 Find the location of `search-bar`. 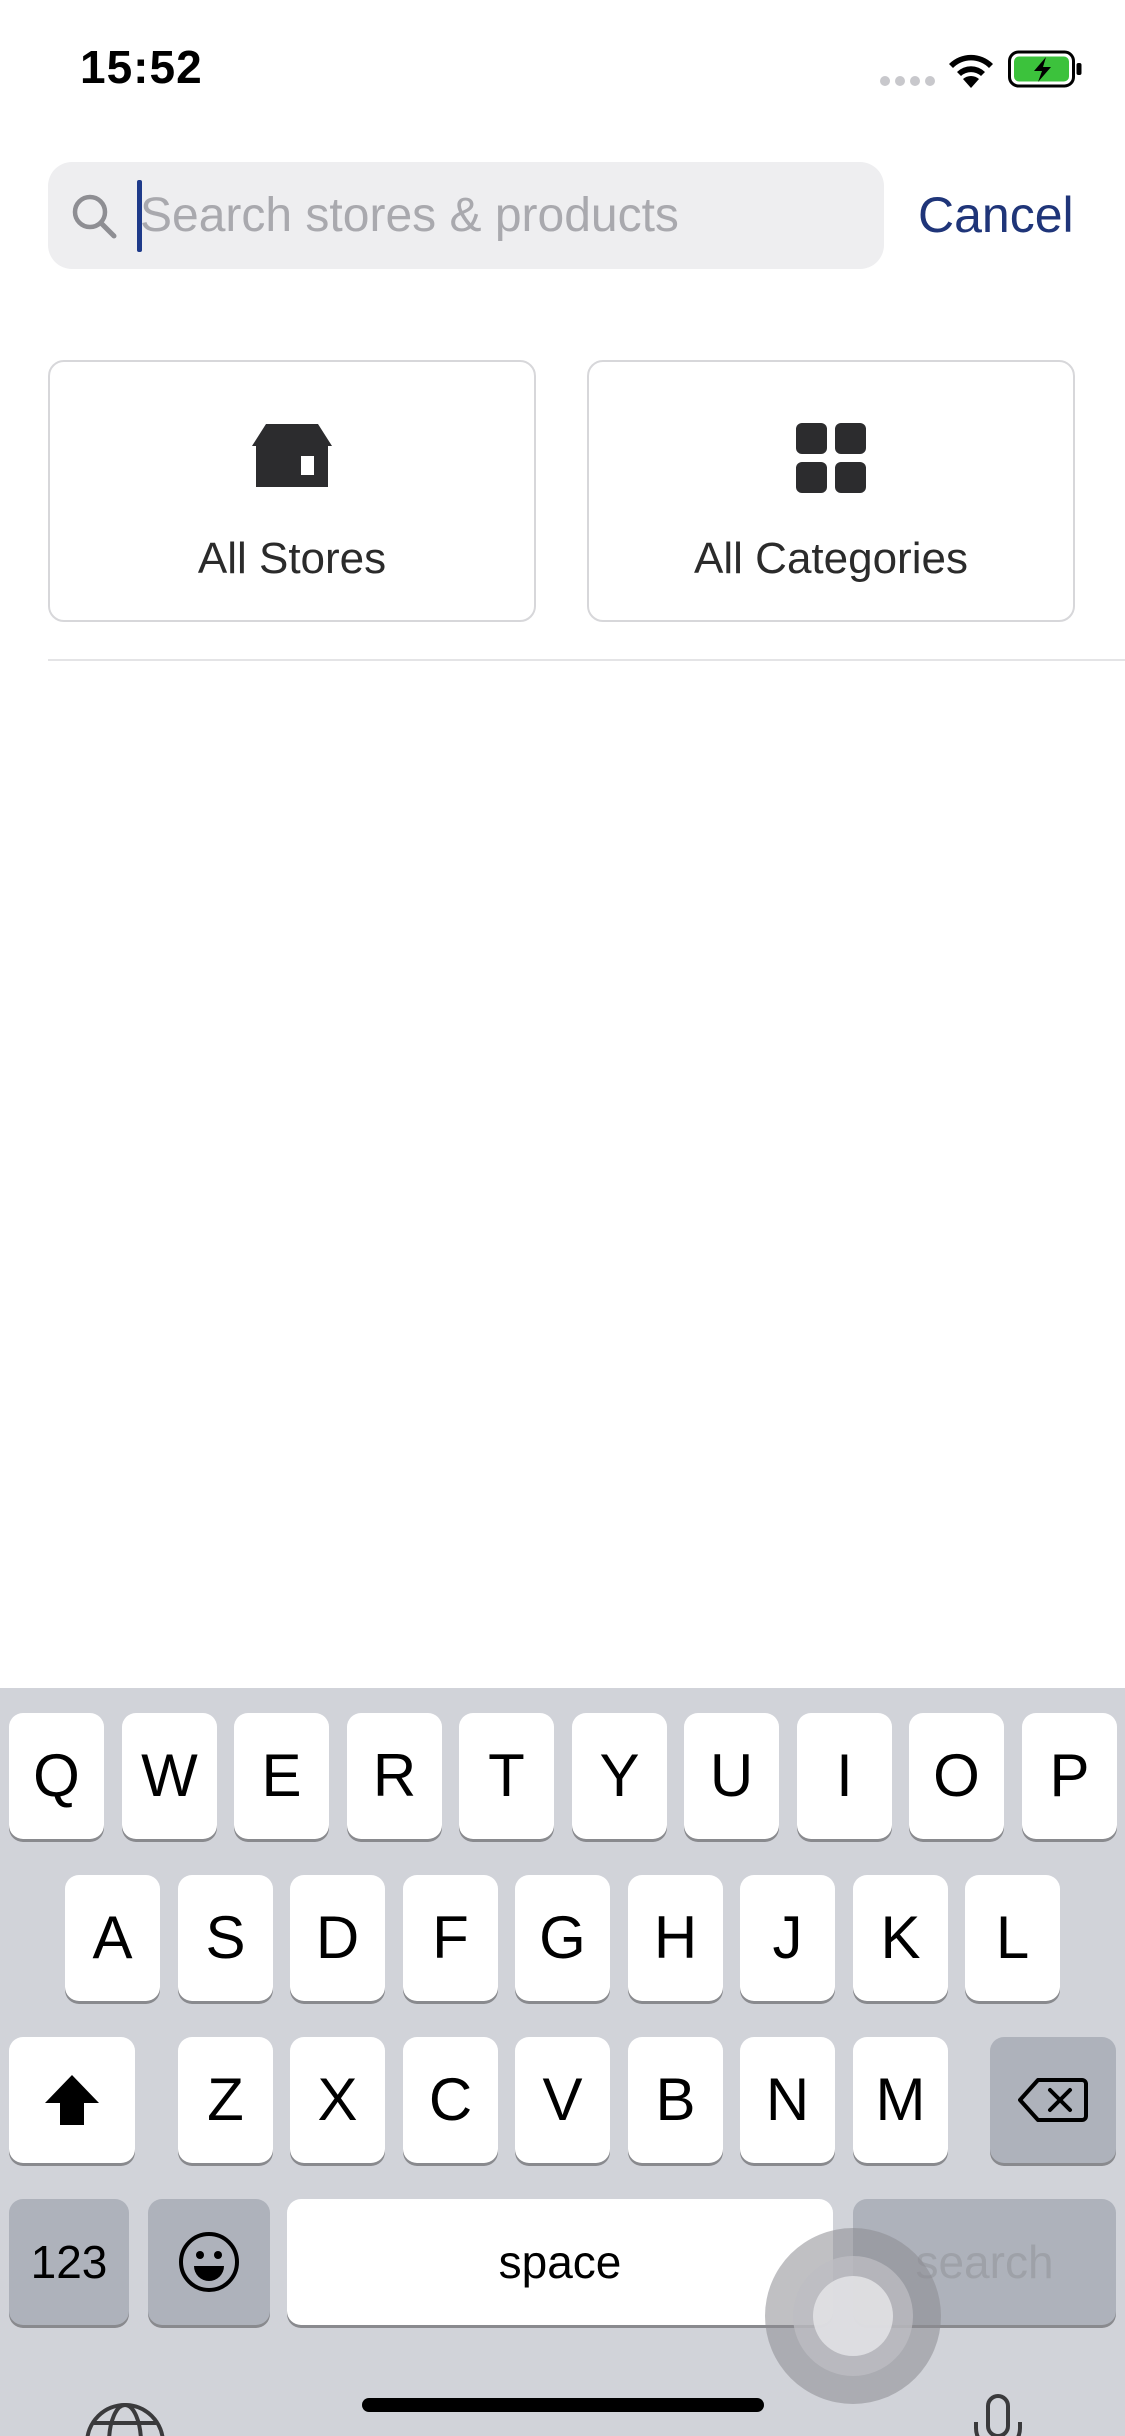

search-bar is located at coordinates (466, 215).